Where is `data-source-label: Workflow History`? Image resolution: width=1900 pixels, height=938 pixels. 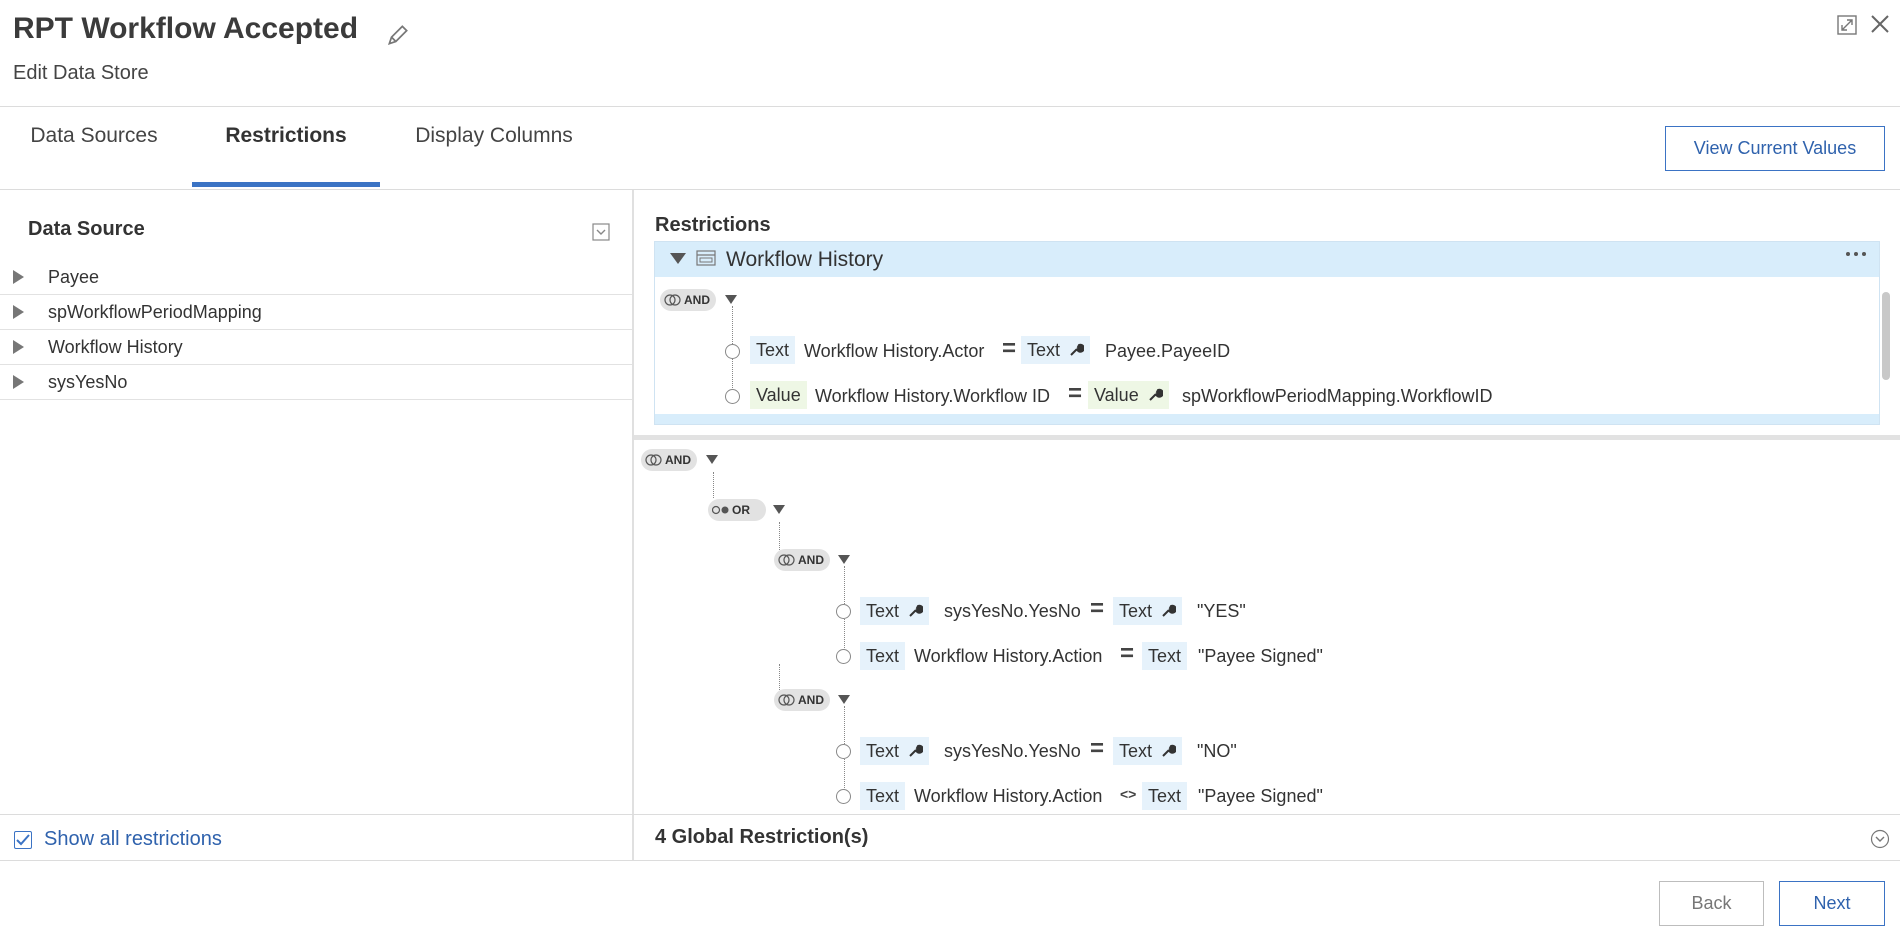 data-source-label: Workflow History is located at coordinates (115, 347).